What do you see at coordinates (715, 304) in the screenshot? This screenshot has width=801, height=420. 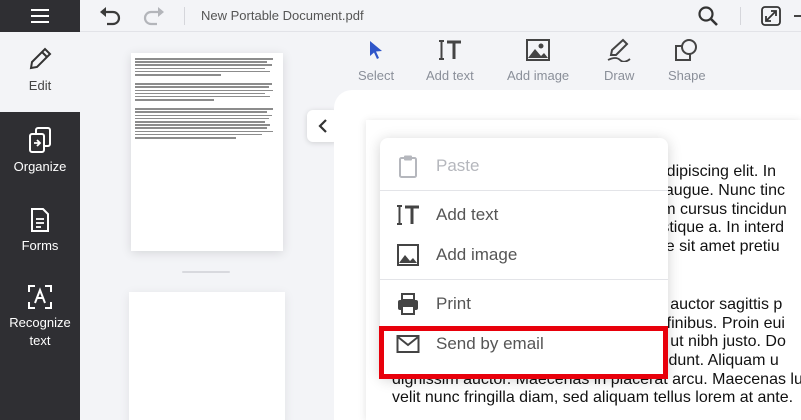 I see `document-text-line: rbi auctor sagittis p` at bounding box center [715, 304].